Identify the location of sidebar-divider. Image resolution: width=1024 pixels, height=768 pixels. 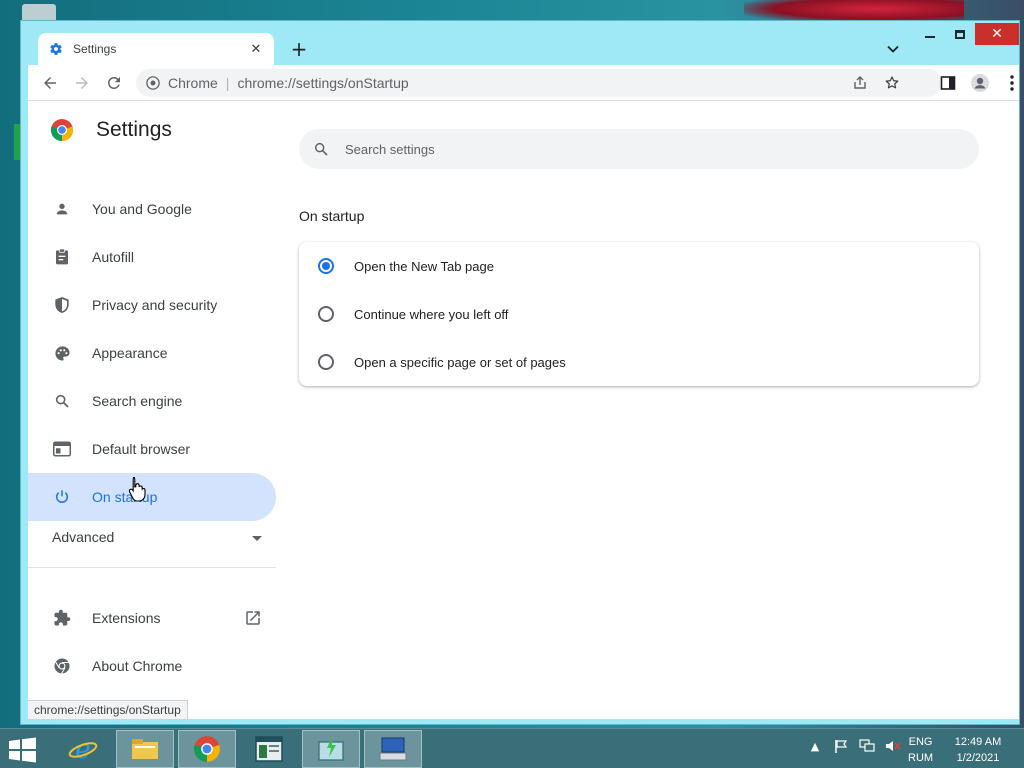
(152, 567).